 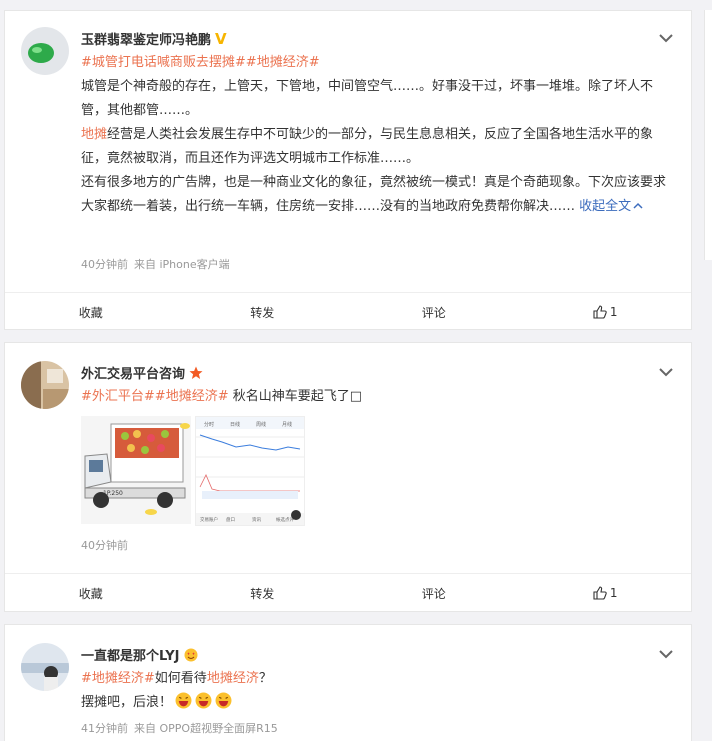 What do you see at coordinates (104, 728) in the screenshot?
I see `timestamp: 41分钟前` at bounding box center [104, 728].